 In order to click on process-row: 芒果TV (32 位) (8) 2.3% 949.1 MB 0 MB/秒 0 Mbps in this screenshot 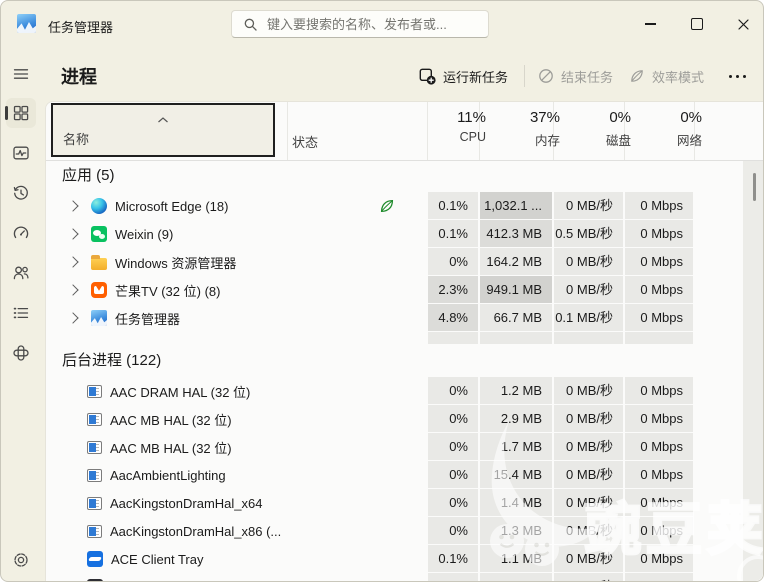, I will do `click(404, 290)`.